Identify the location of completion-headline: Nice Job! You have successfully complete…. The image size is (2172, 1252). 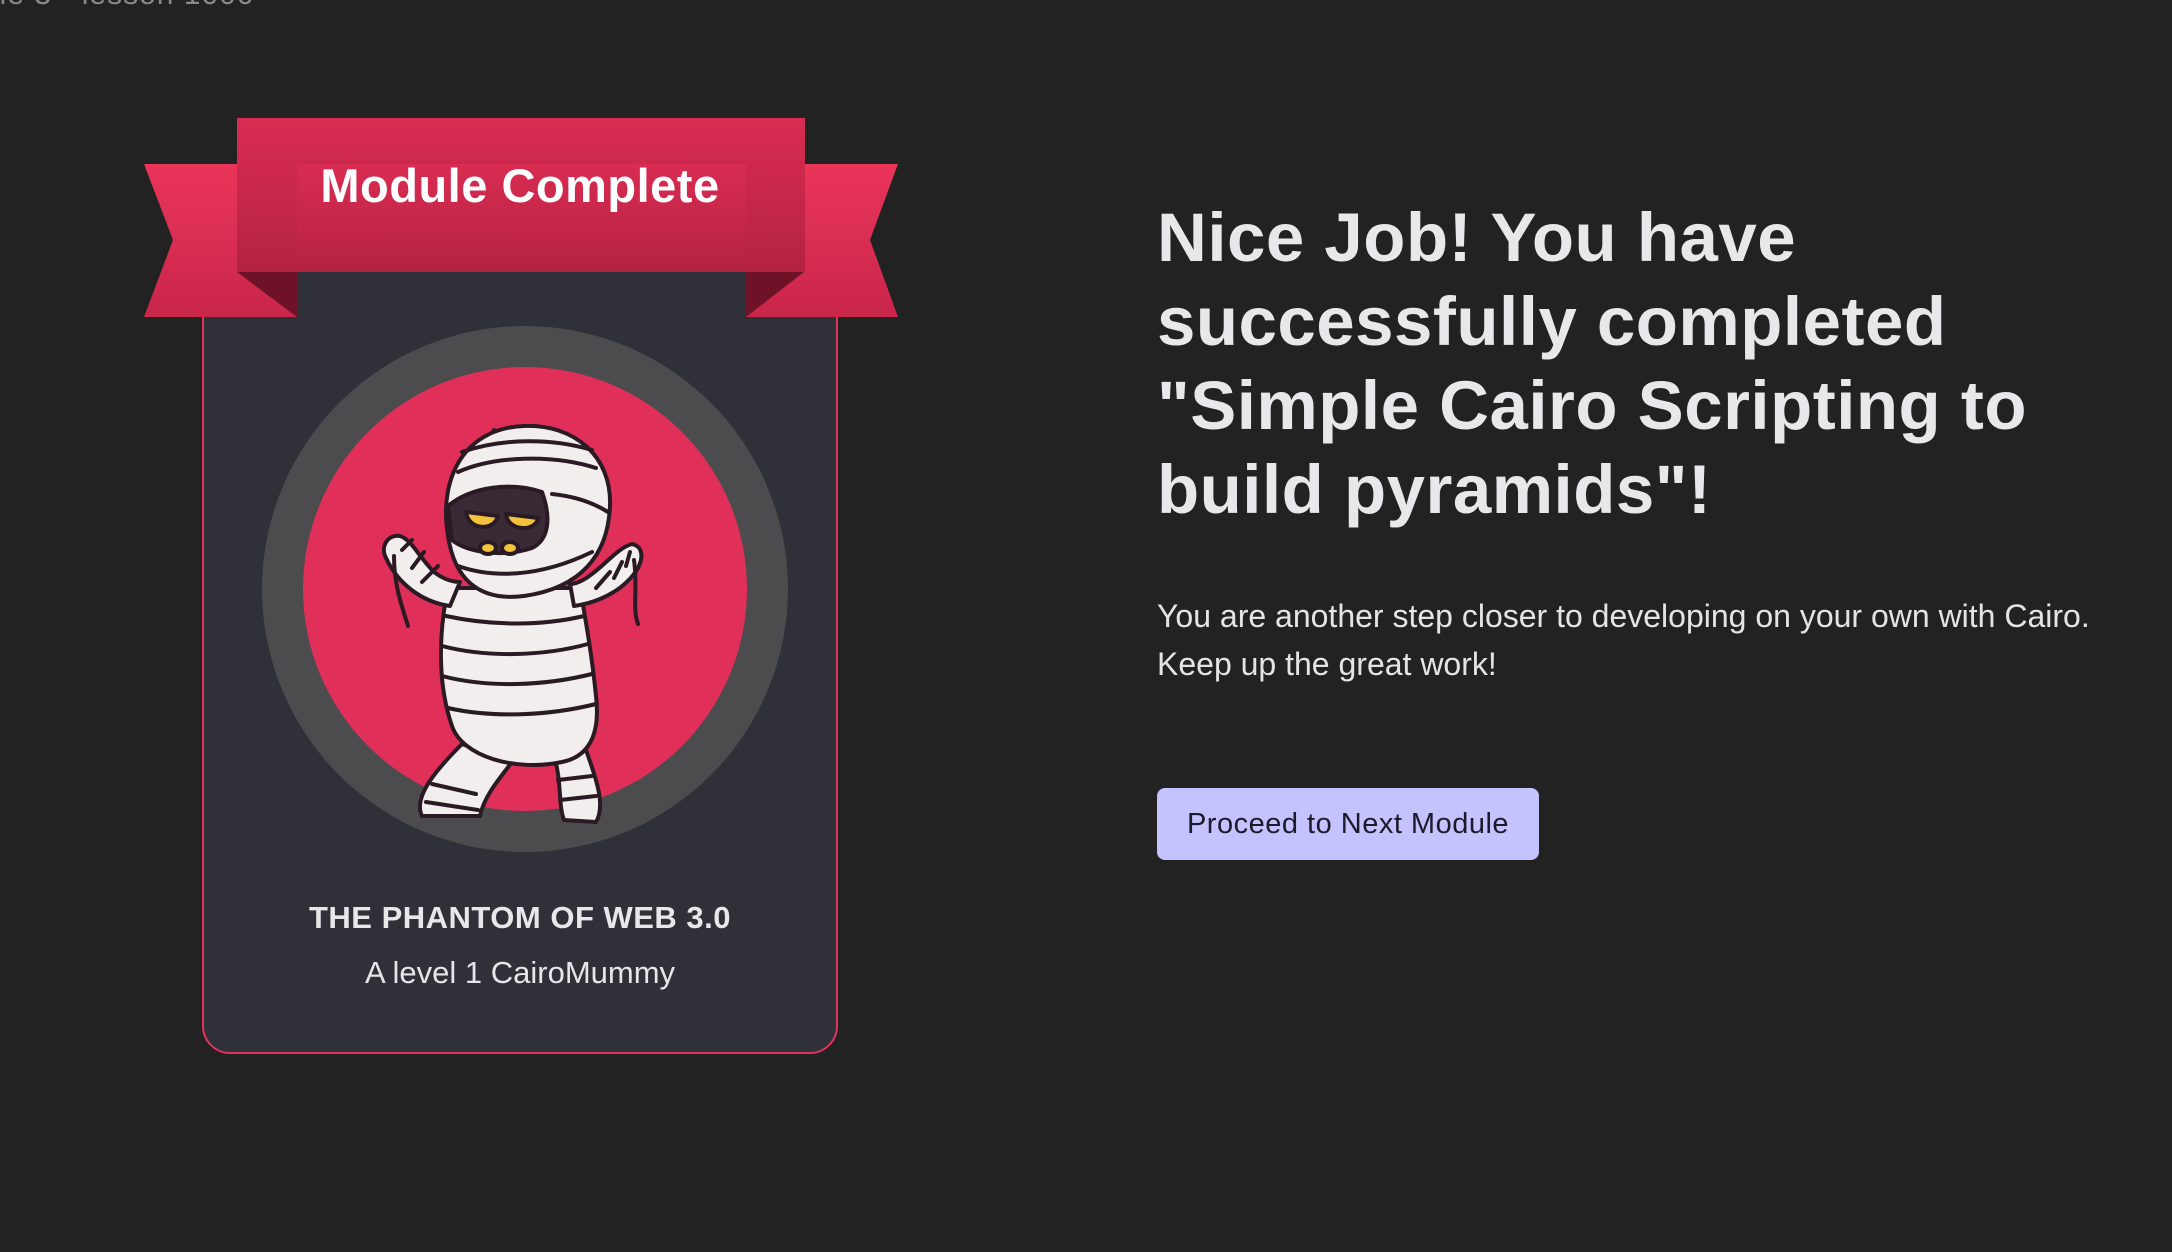
(1592, 363).